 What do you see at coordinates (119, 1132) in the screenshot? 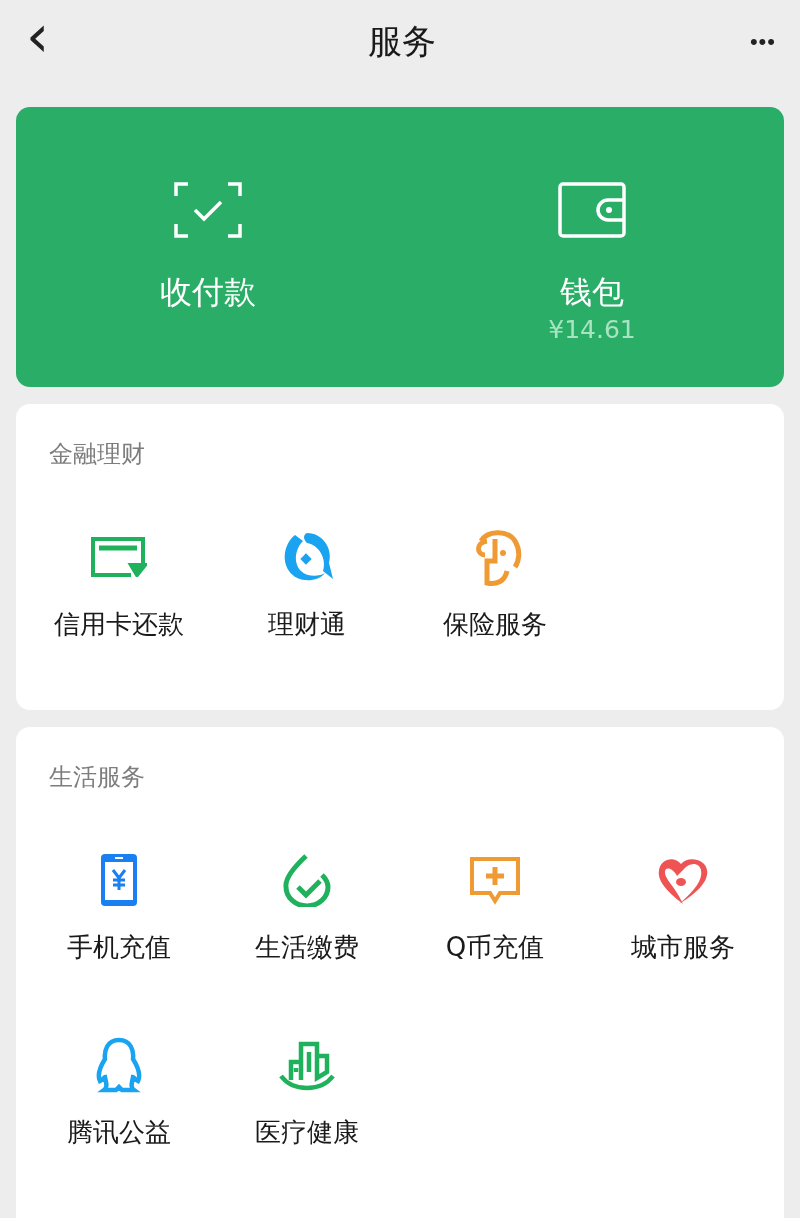
I see `service-label: 腾讯公益` at bounding box center [119, 1132].